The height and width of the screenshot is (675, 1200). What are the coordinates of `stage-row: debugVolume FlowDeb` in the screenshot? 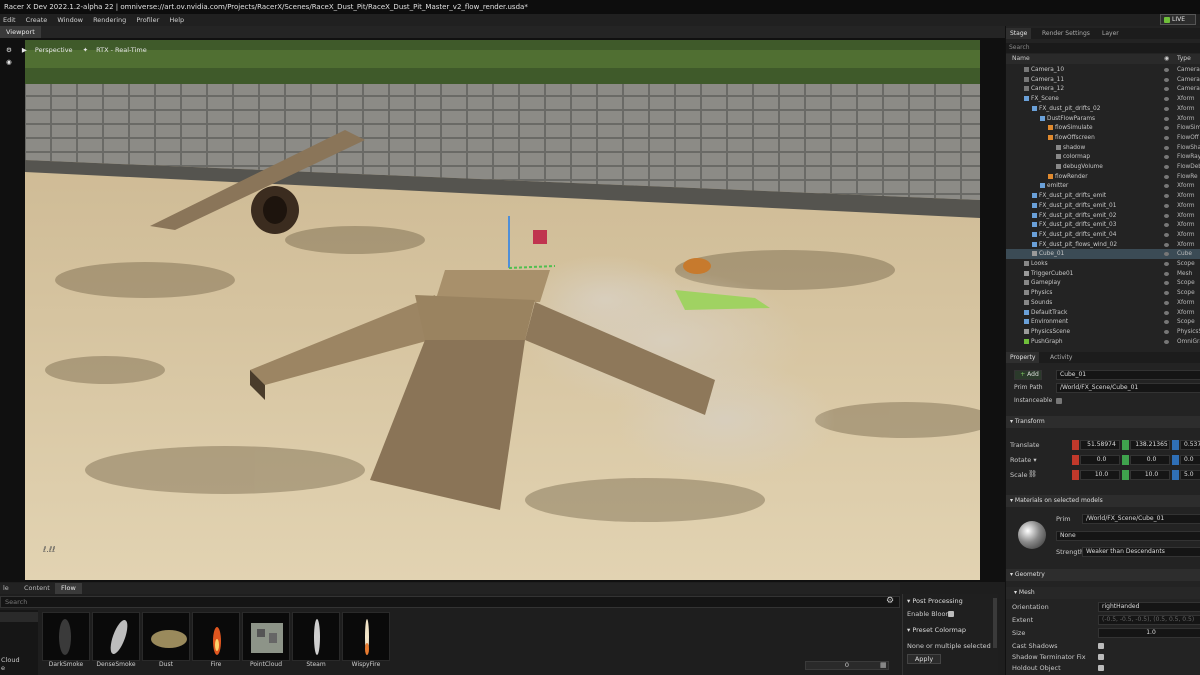 It's located at (1103, 167).